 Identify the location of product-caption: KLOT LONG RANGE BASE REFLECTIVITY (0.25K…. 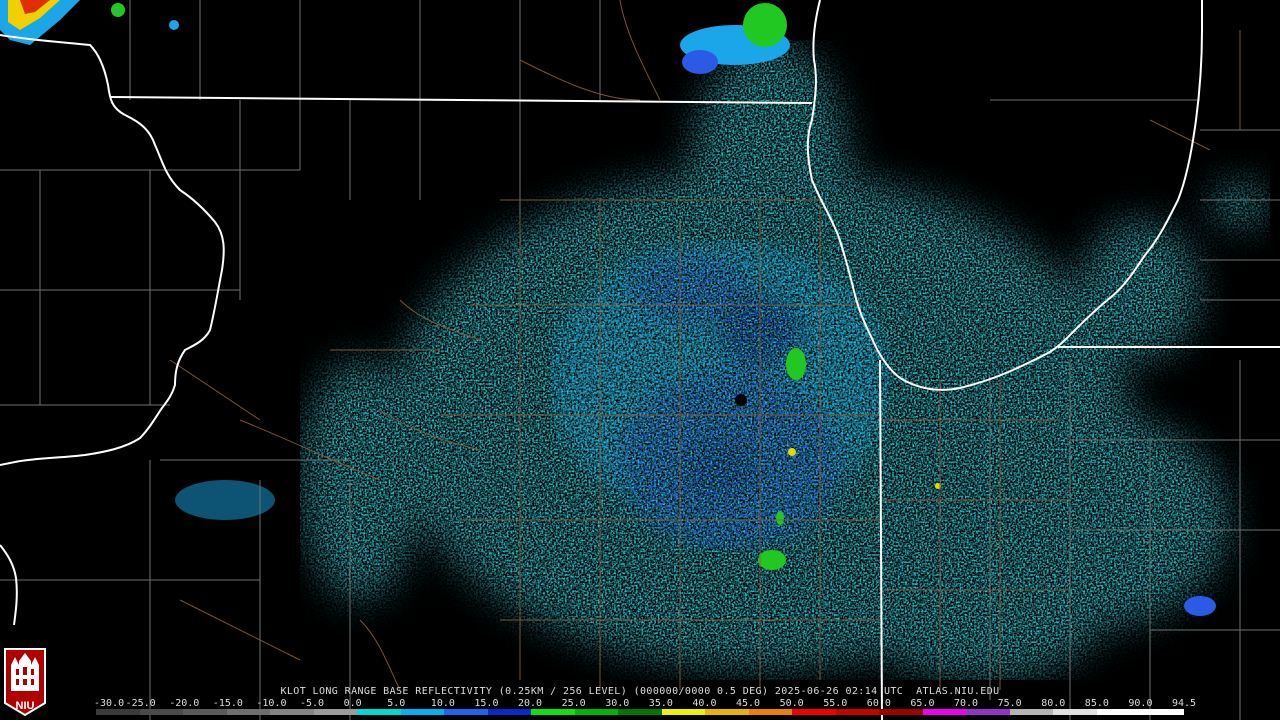
(640, 691).